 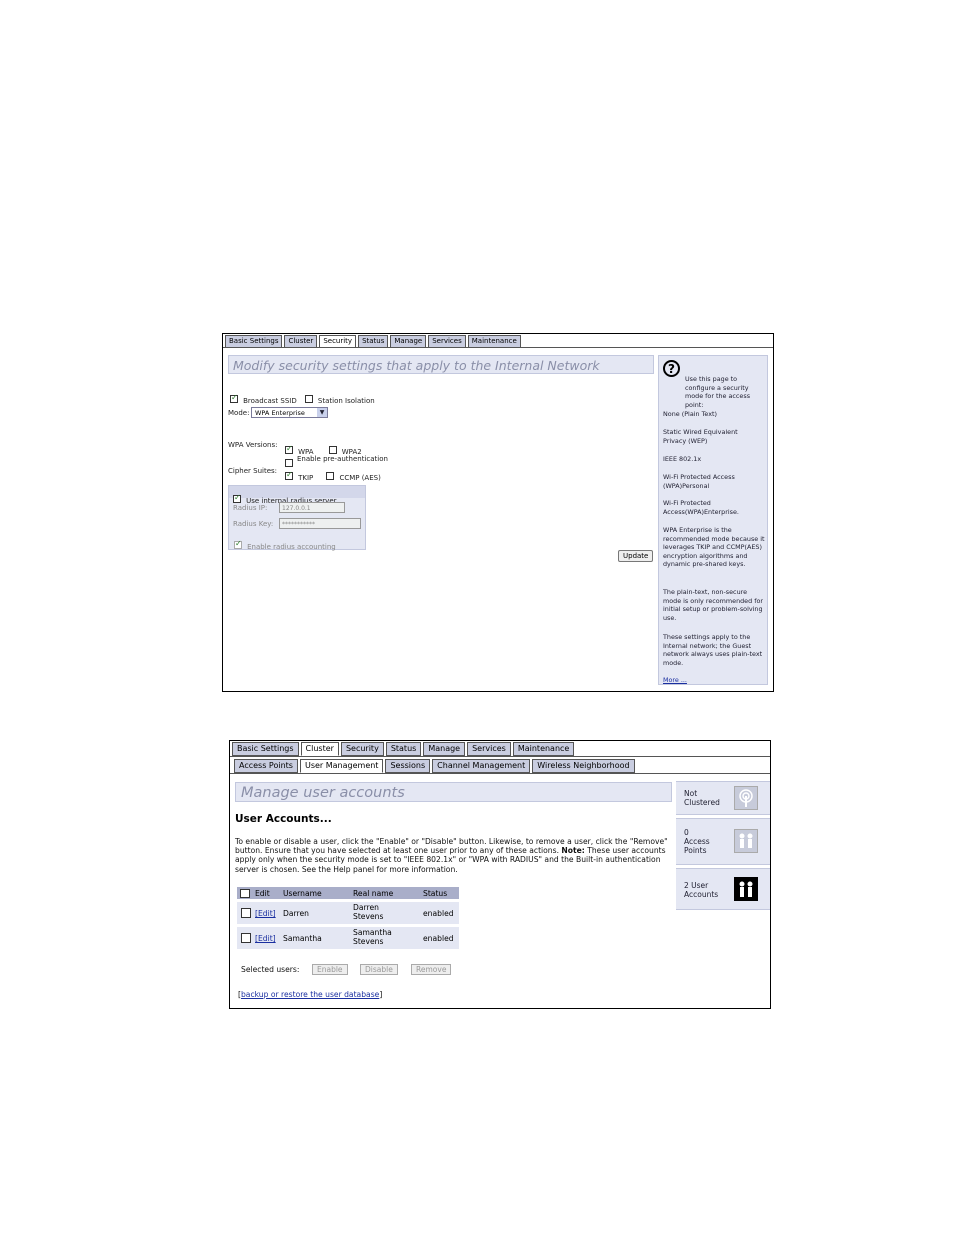 What do you see at coordinates (237, 498) in the screenshot?
I see `use-radius-checkbox` at bounding box center [237, 498].